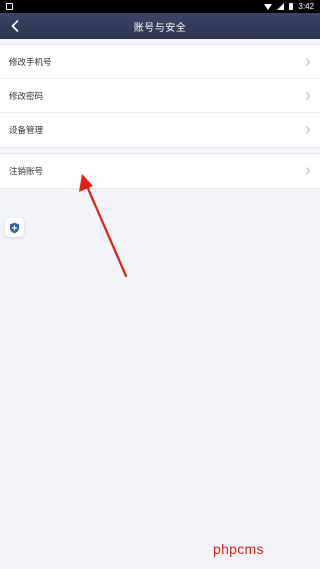 This screenshot has width=320, height=569. I want to click on nav-bar: 账号与安全, so click(160, 26).